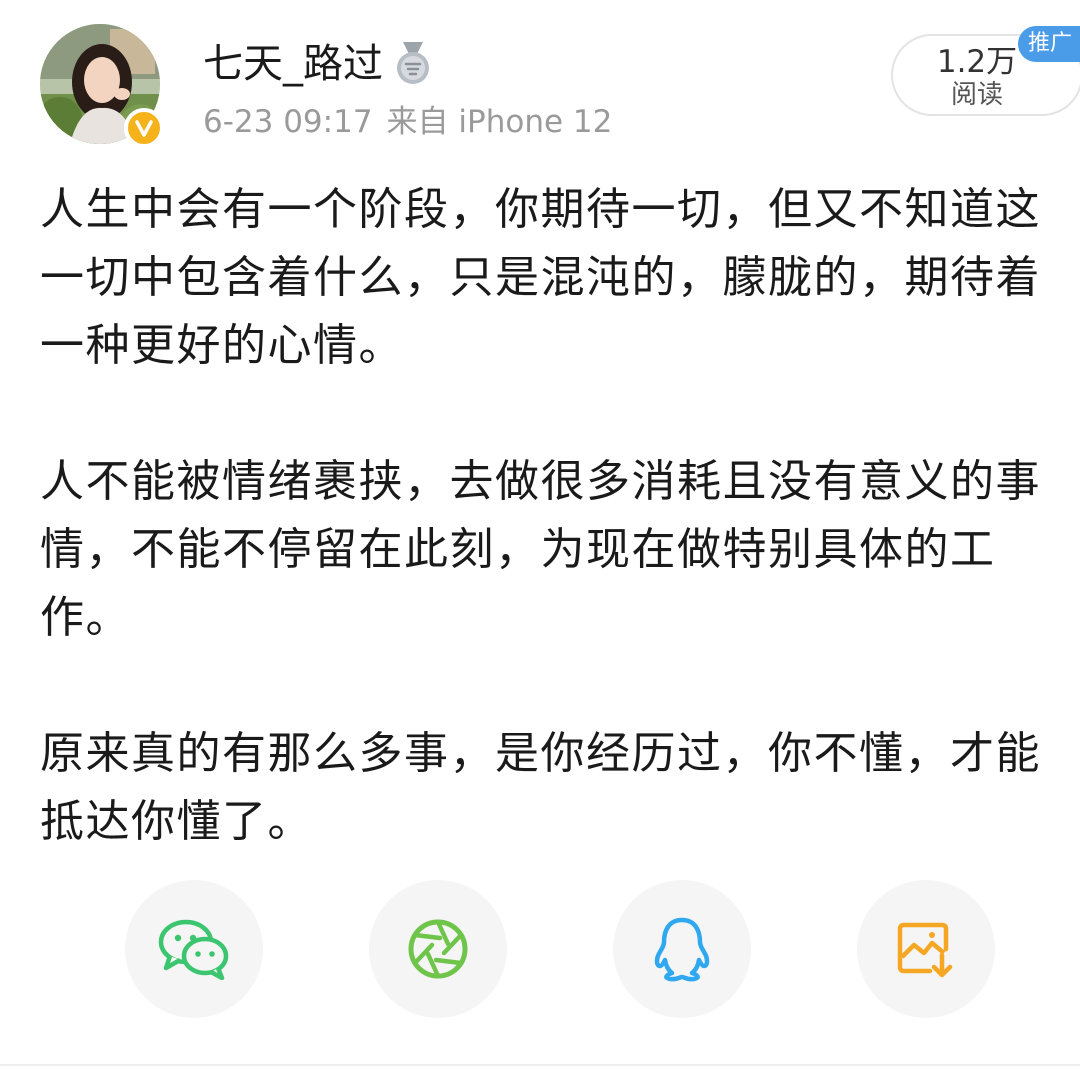 The image size is (1080, 1069). I want to click on save-image-icon, so click(925, 950).